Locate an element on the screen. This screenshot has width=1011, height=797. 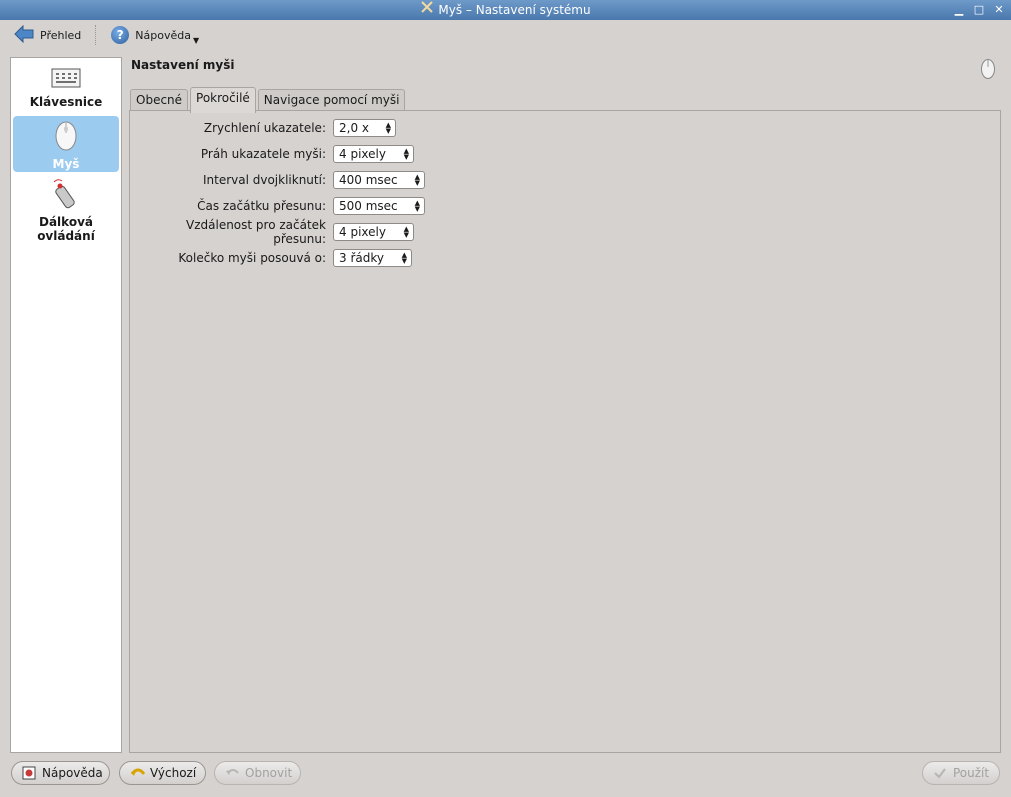
sidebar-item-label: Dálková is located at coordinates (66, 222).